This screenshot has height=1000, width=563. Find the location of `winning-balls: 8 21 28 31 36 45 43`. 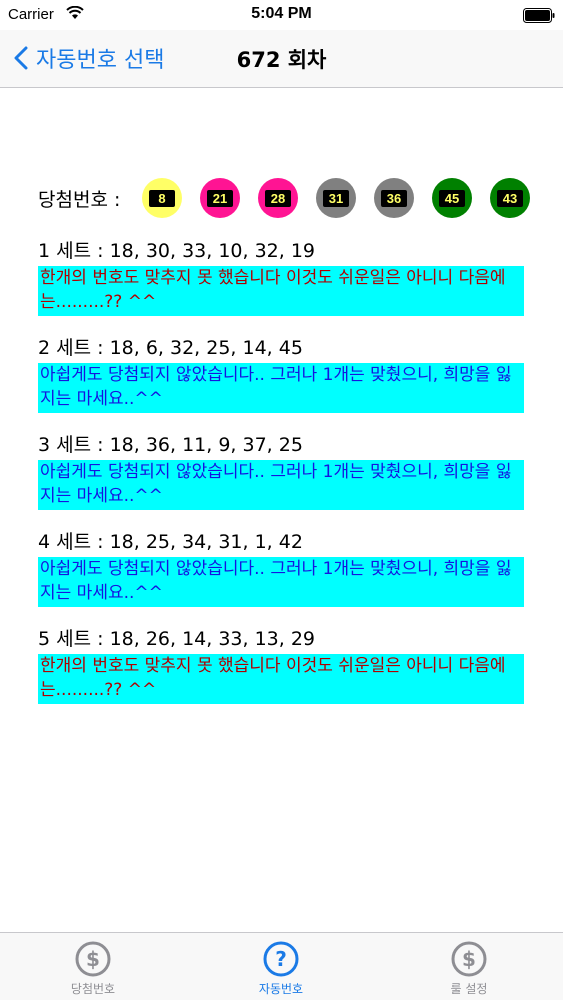

winning-balls: 8 21 28 31 36 45 43 is located at coordinates (352, 198).